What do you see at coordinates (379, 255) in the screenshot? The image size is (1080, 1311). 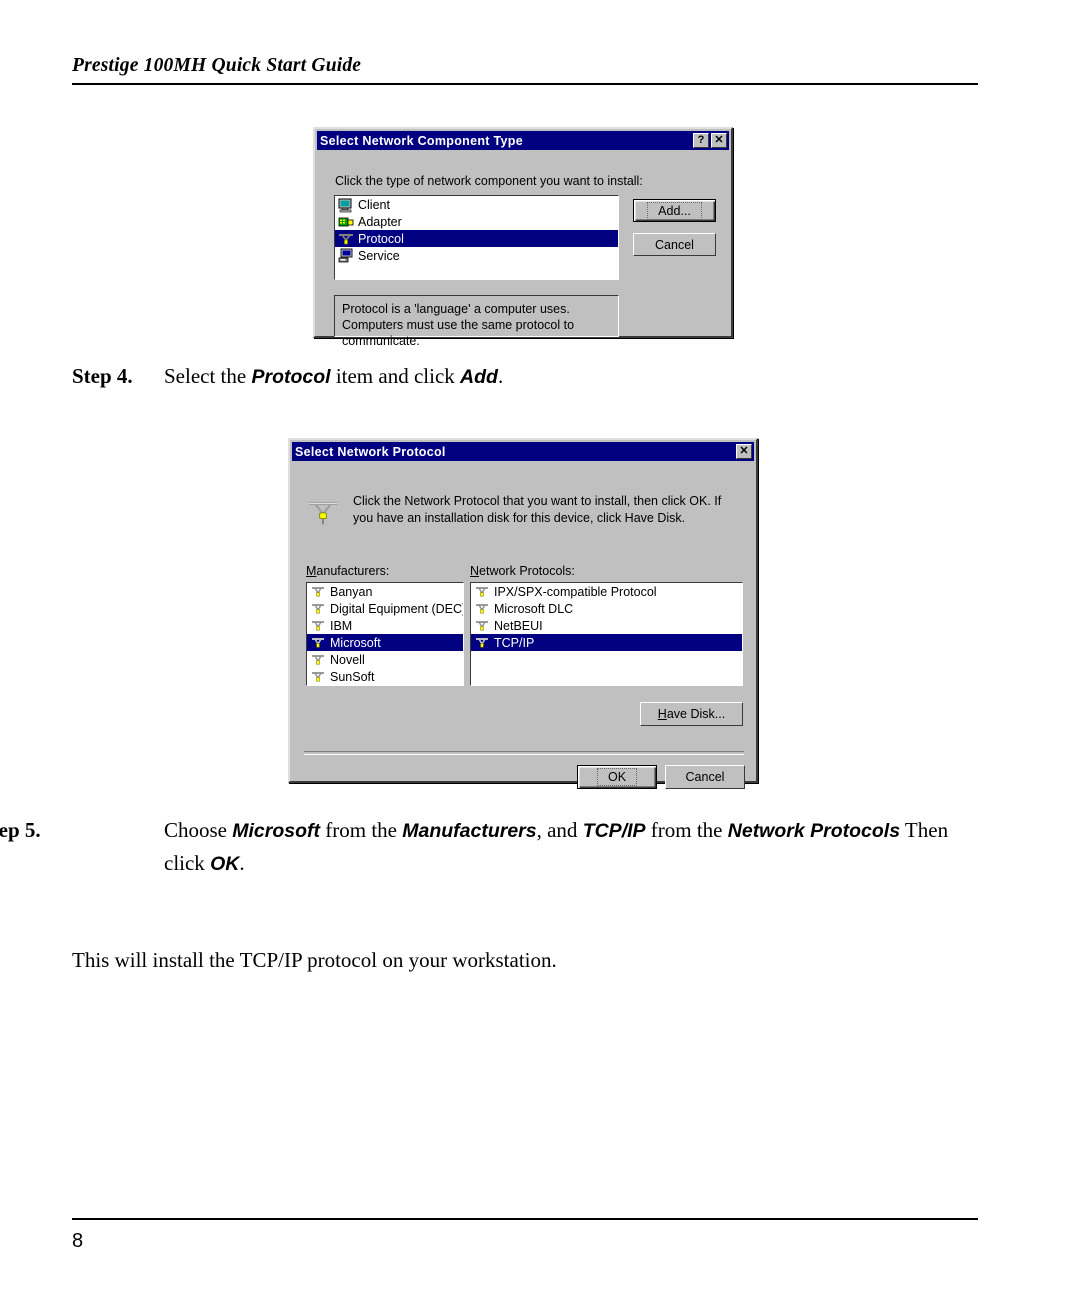 I see `list-item-label: Service` at bounding box center [379, 255].